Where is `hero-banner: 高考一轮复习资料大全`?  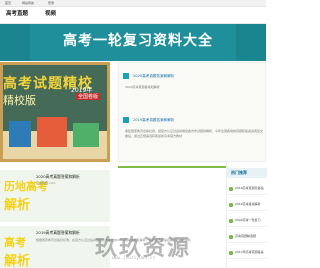
hero-banner: 高考一轮复习资料大全 is located at coordinates (133, 42).